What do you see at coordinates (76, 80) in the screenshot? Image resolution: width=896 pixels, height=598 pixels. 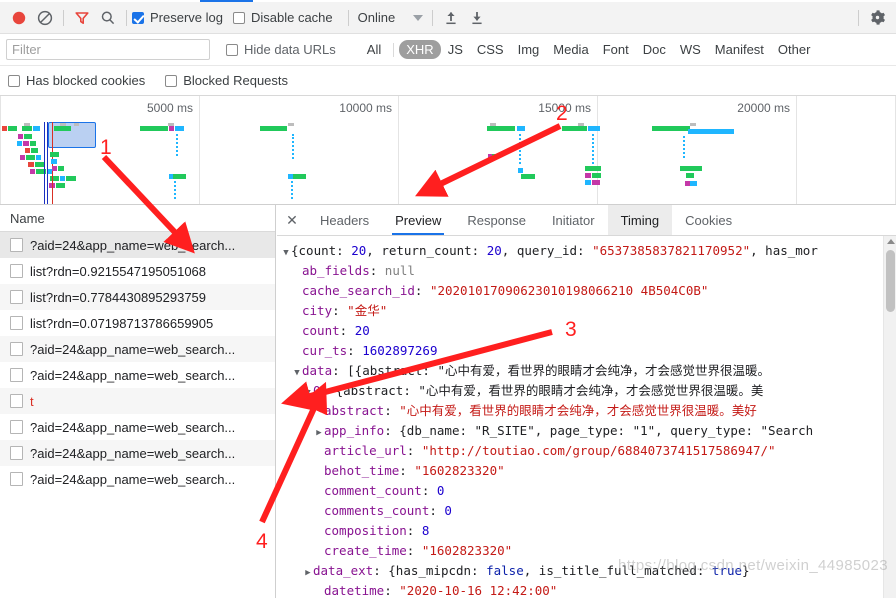 I see `has-blocked-cookies-checkbox: Has blocked cookies` at bounding box center [76, 80].